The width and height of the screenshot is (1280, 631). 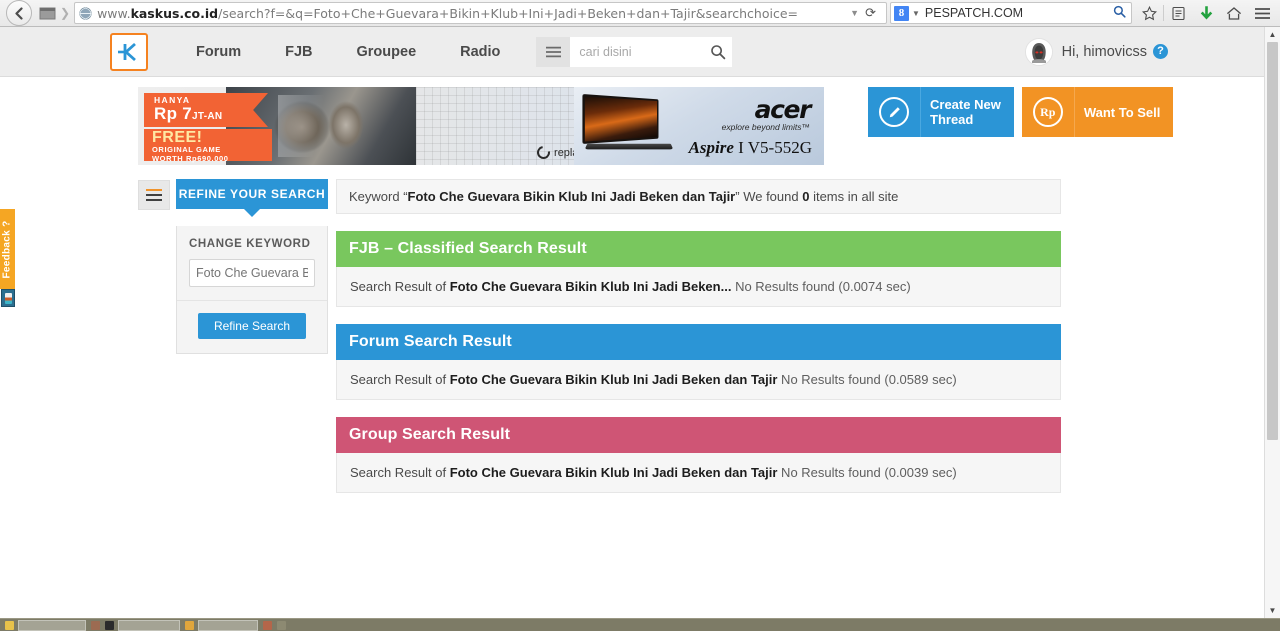 I want to click on vertical-scrollbar: ▲ ▼, so click(x=1272, y=322).